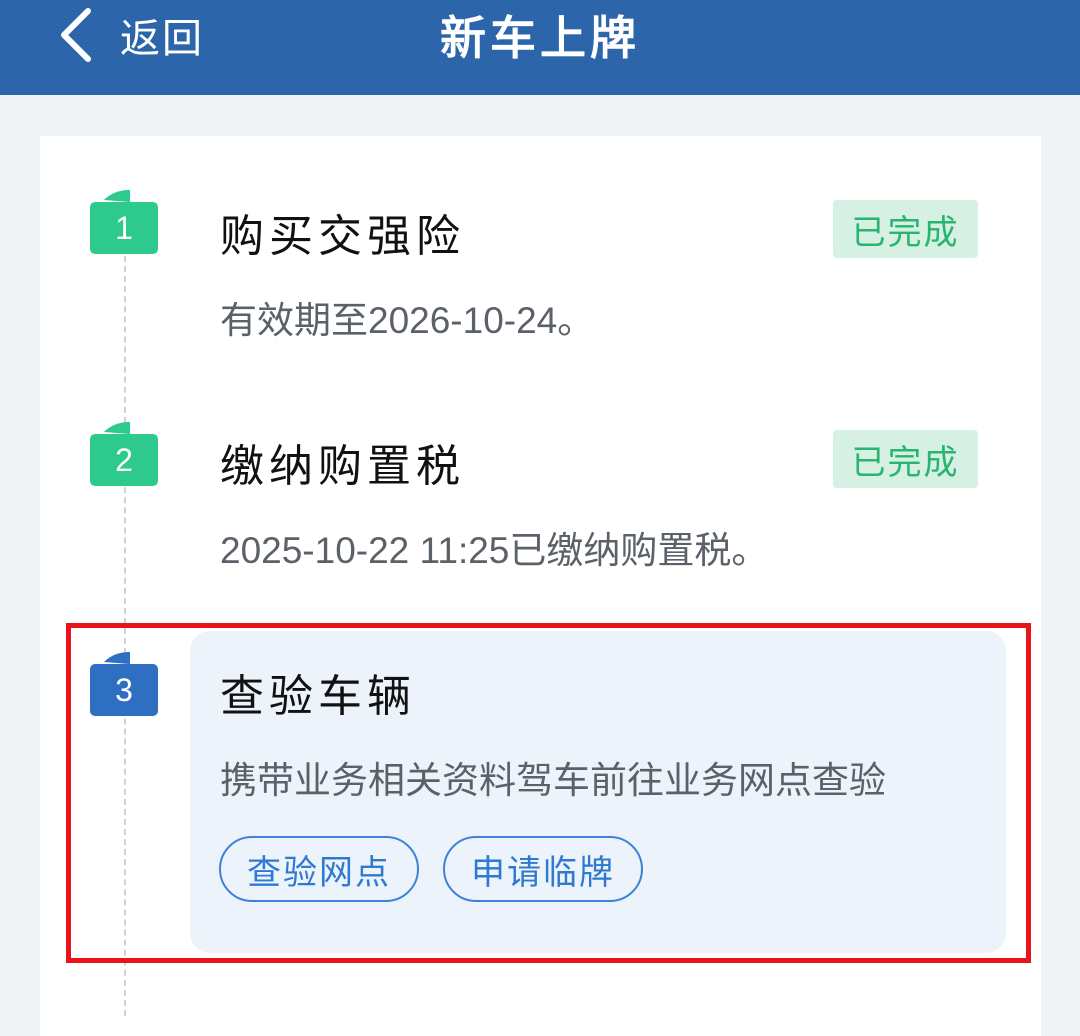 The height and width of the screenshot is (1036, 1080). Describe the element at coordinates (494, 550) in the screenshot. I see `step-2-description: 2025-10-22 11:25已缴纳购置税。` at that location.